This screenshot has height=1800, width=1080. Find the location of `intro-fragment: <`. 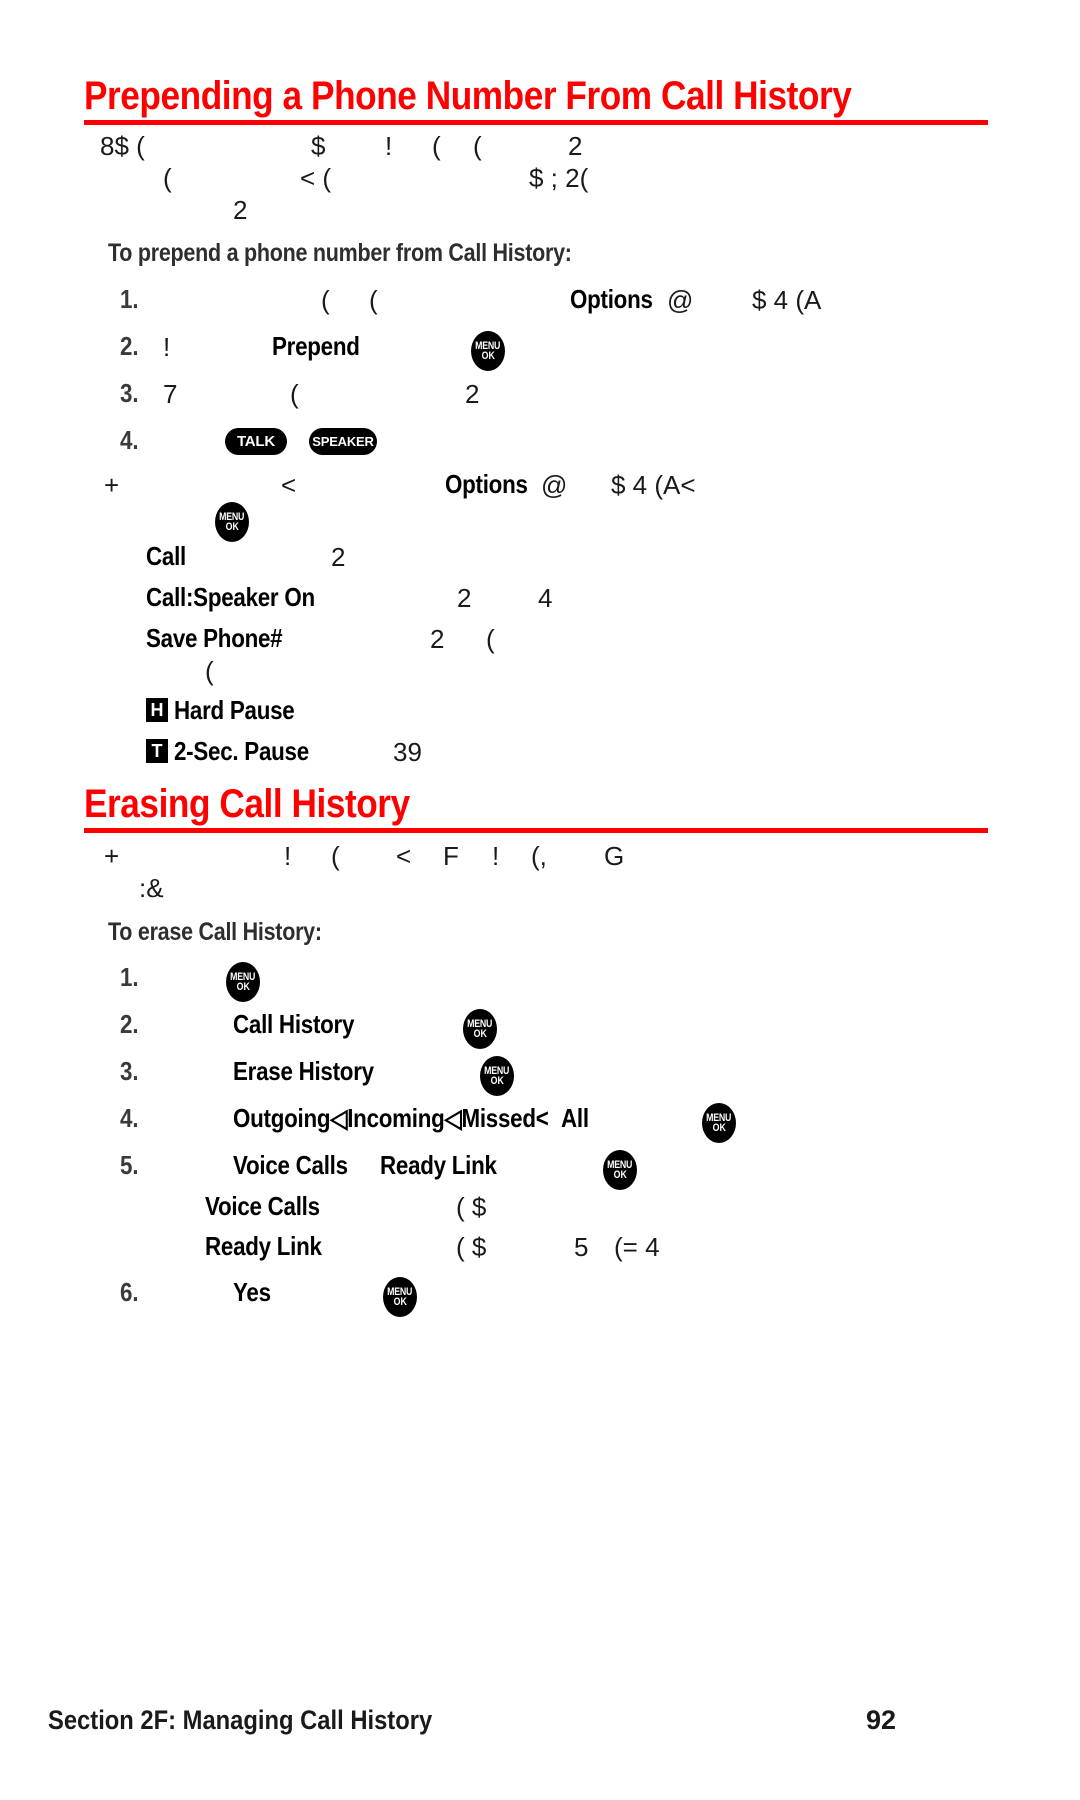

intro-fragment: < is located at coordinates (404, 856).